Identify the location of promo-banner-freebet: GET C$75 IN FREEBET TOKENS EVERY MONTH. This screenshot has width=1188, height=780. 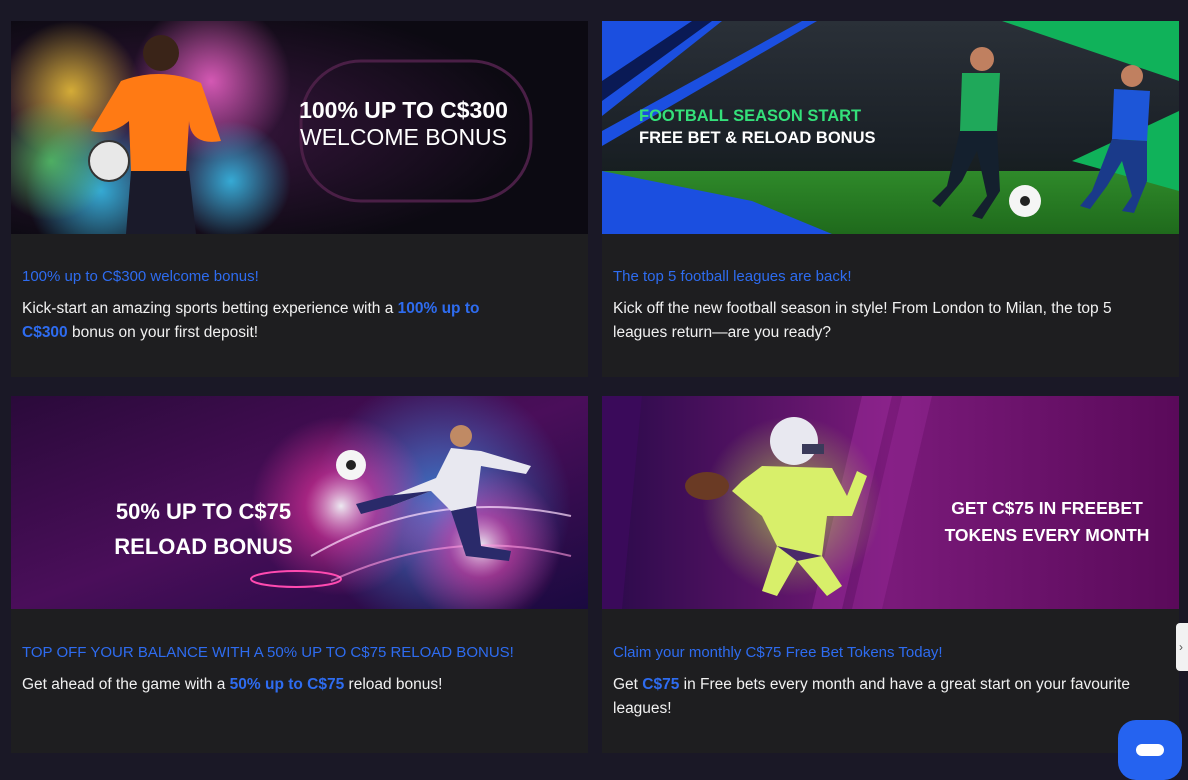
(890, 502).